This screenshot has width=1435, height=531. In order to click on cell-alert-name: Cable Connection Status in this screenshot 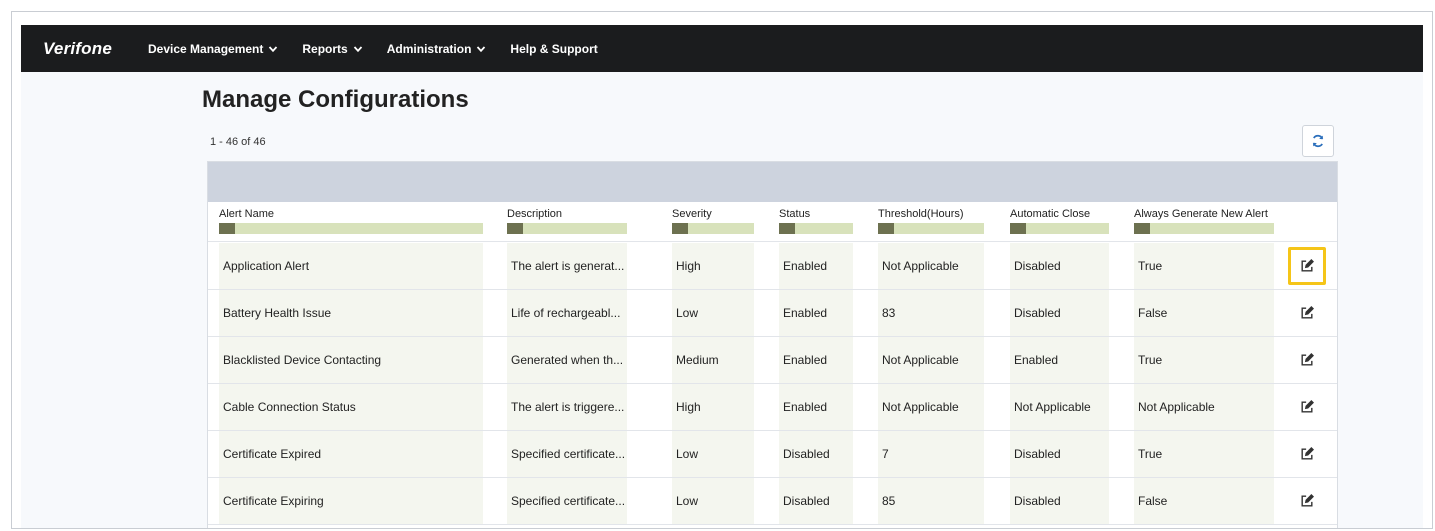, I will do `click(351, 407)`.